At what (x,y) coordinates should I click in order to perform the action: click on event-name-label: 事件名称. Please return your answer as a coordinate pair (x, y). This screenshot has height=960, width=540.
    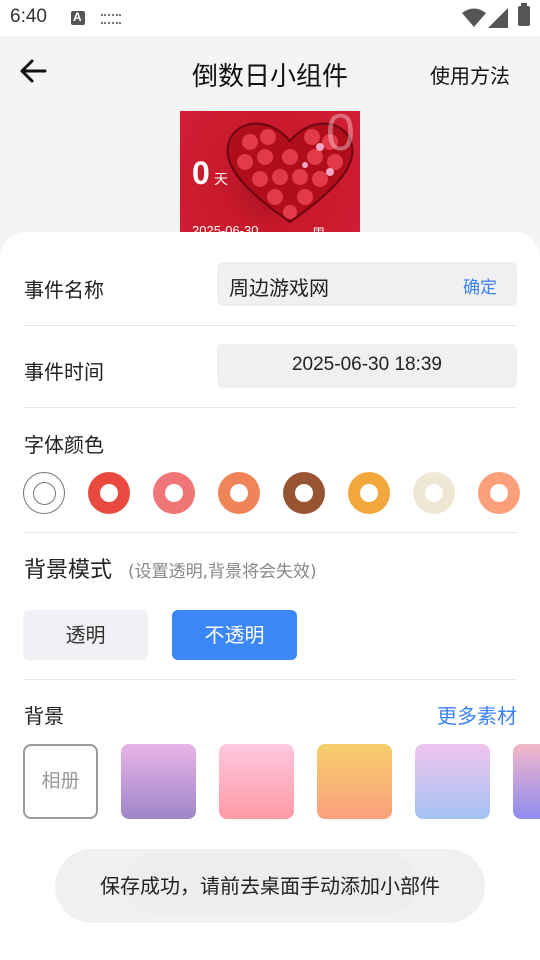
    Looking at the image, I should click on (64, 290).